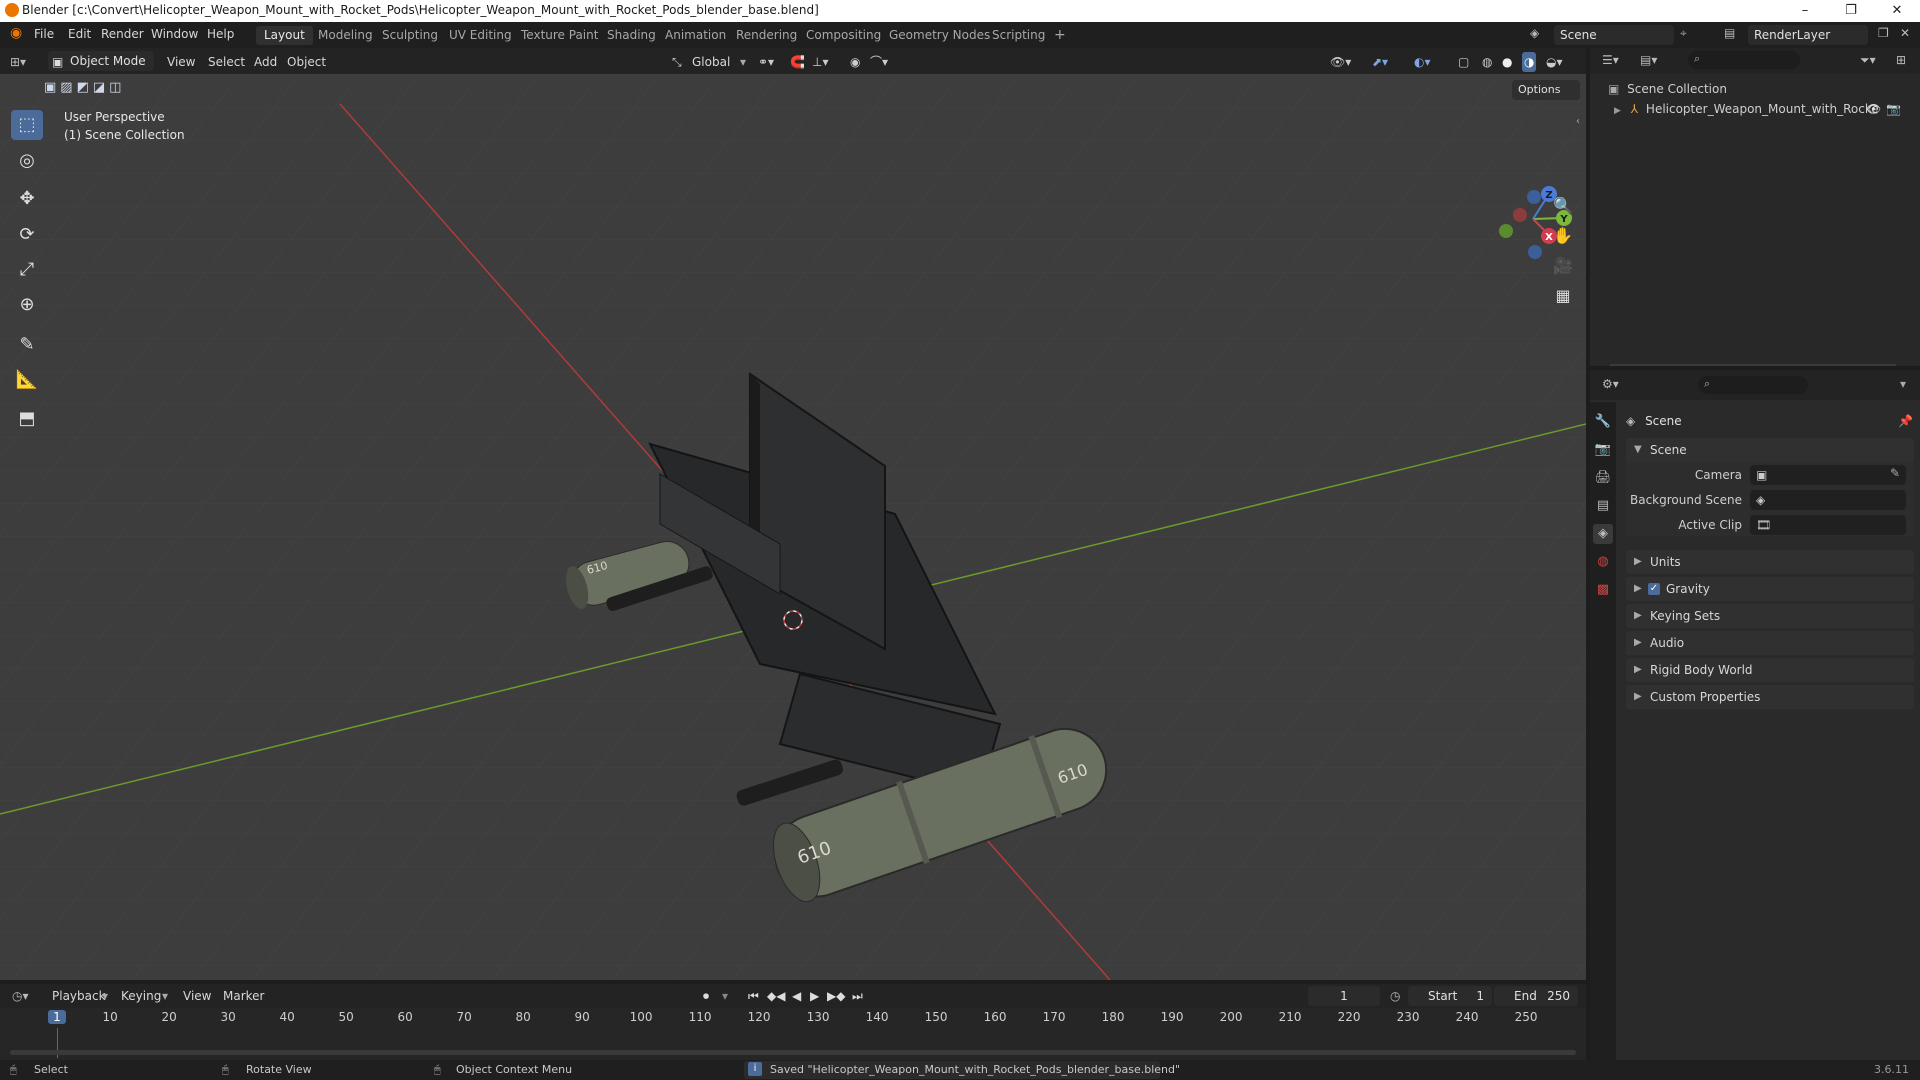 Image resolution: width=1920 pixels, height=1080 pixels. What do you see at coordinates (27, 345) in the screenshot?
I see `annotate-tool: ✎` at bounding box center [27, 345].